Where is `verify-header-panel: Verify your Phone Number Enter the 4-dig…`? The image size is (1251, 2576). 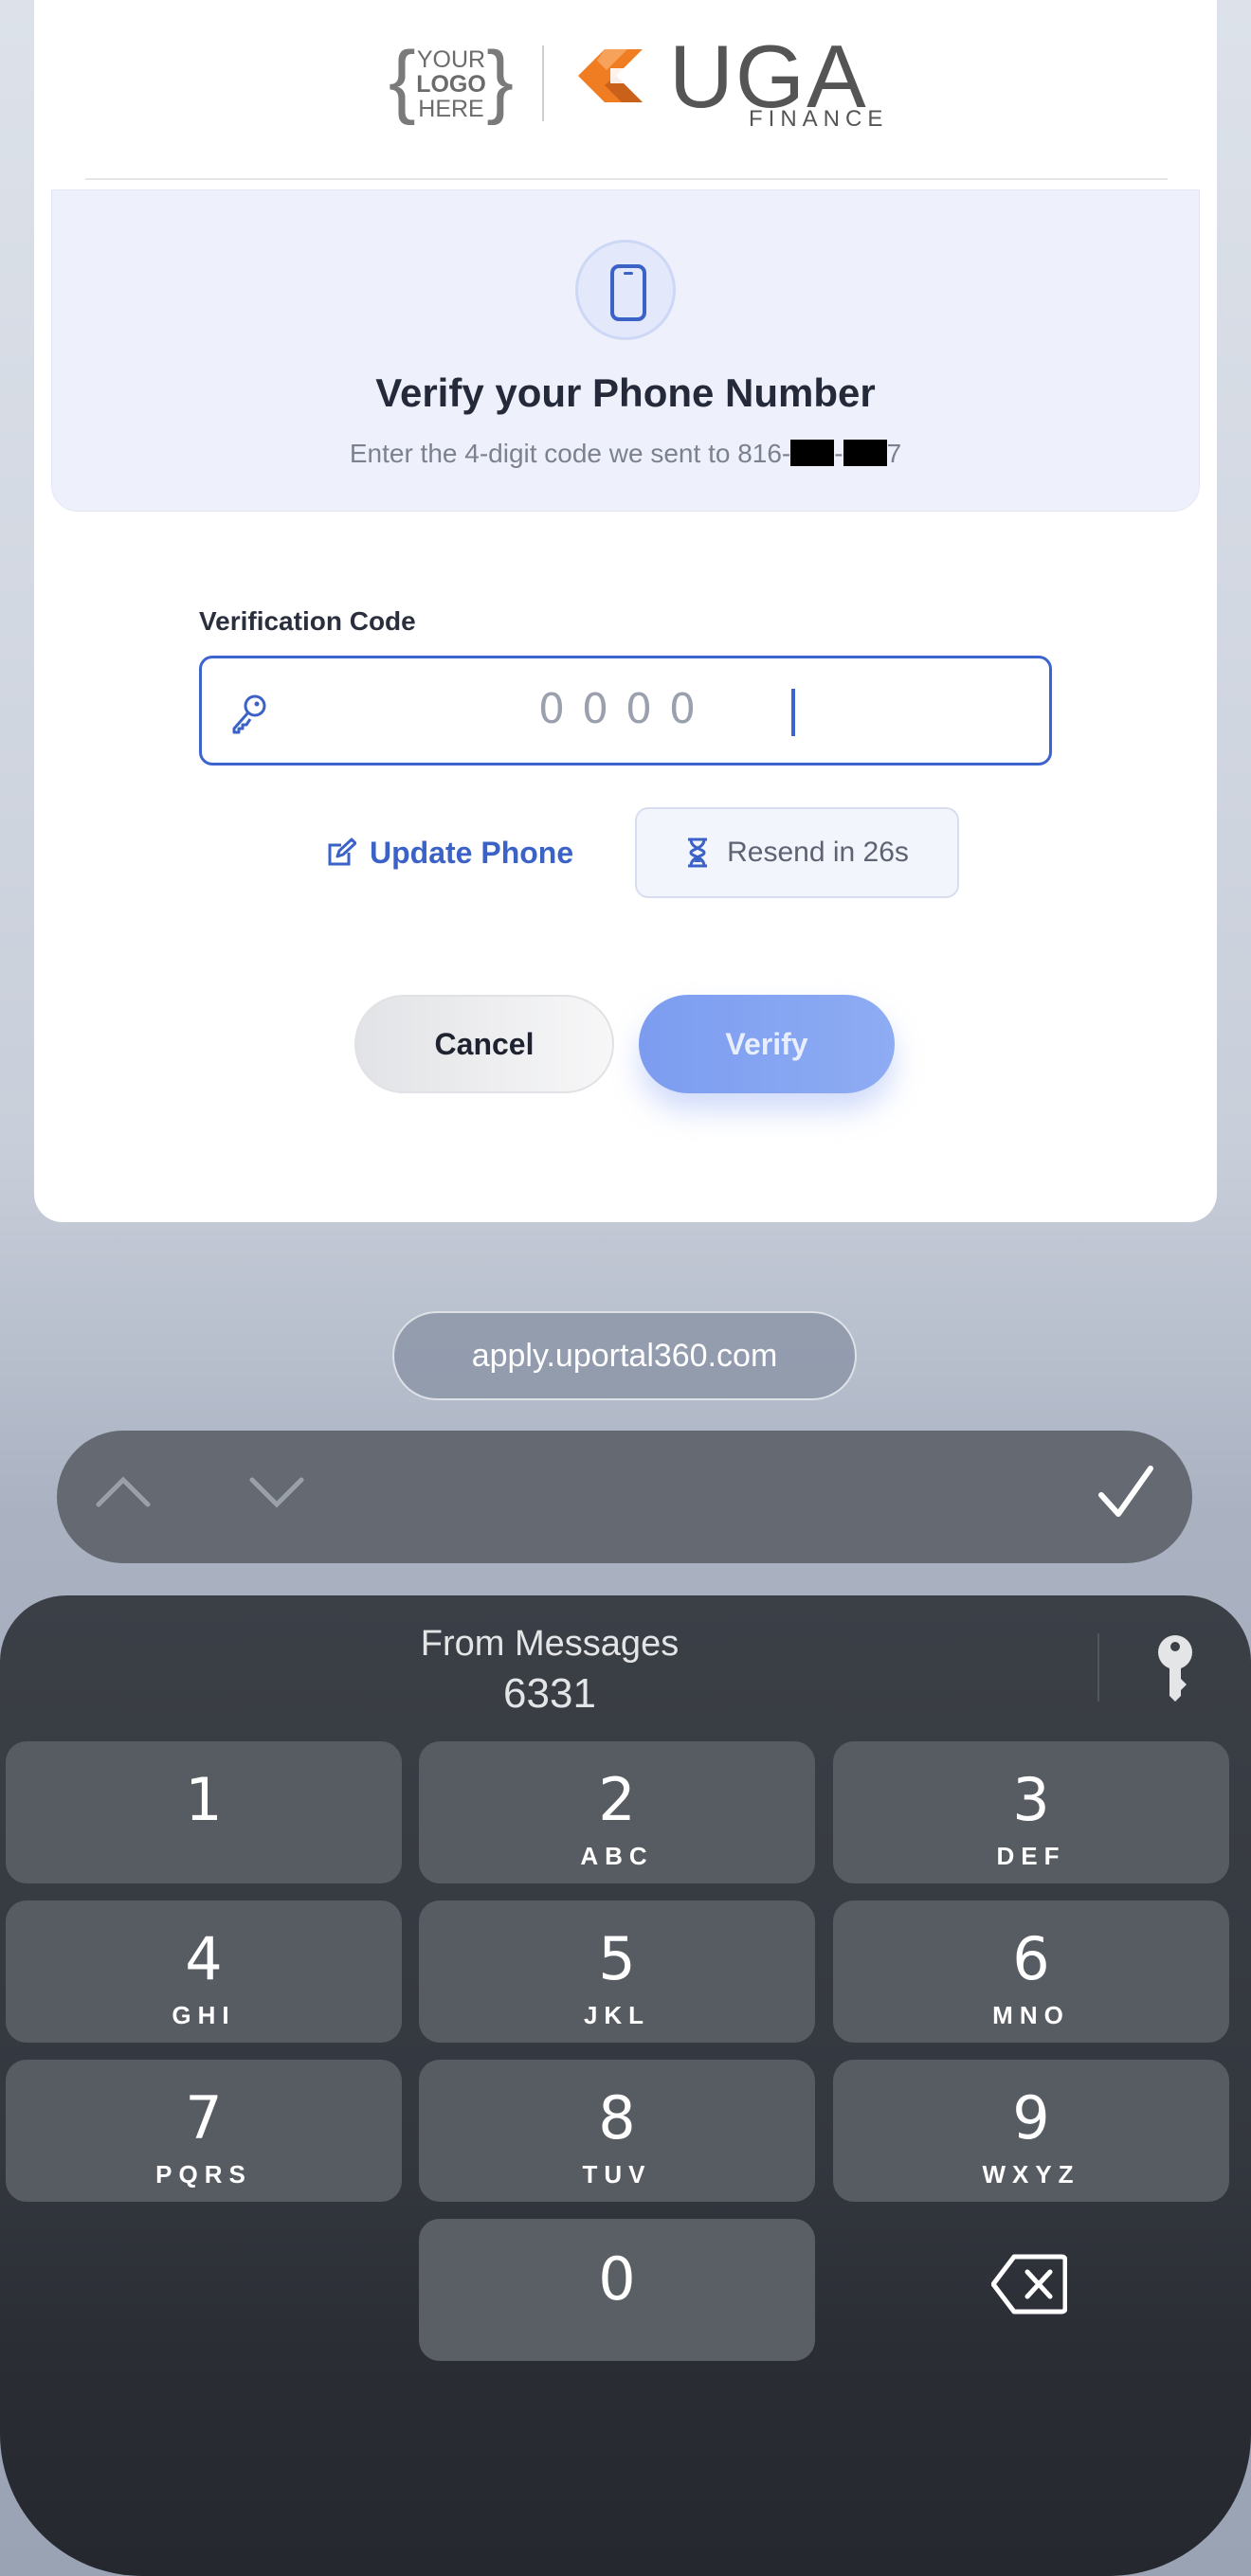
verify-header-panel: Verify your Phone Number Enter the 4-dig… is located at coordinates (626, 350).